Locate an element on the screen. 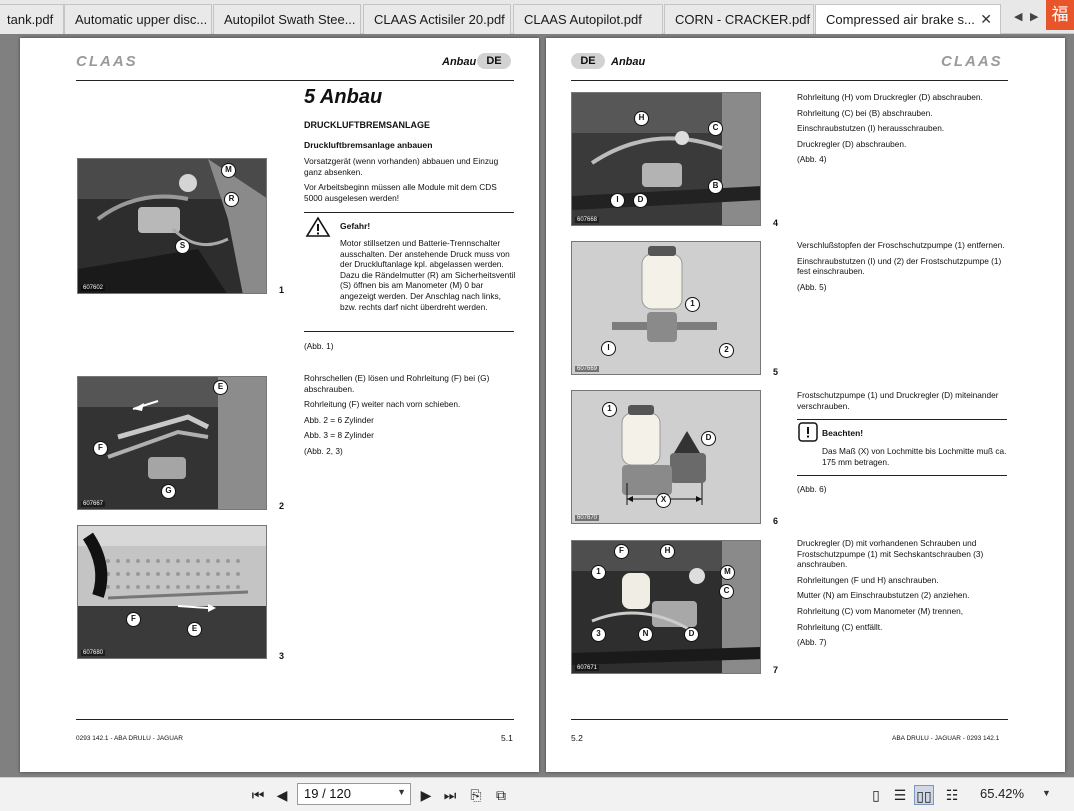  paragraph: Einschraubstutzen (I) herausschrauben. is located at coordinates (871, 128).